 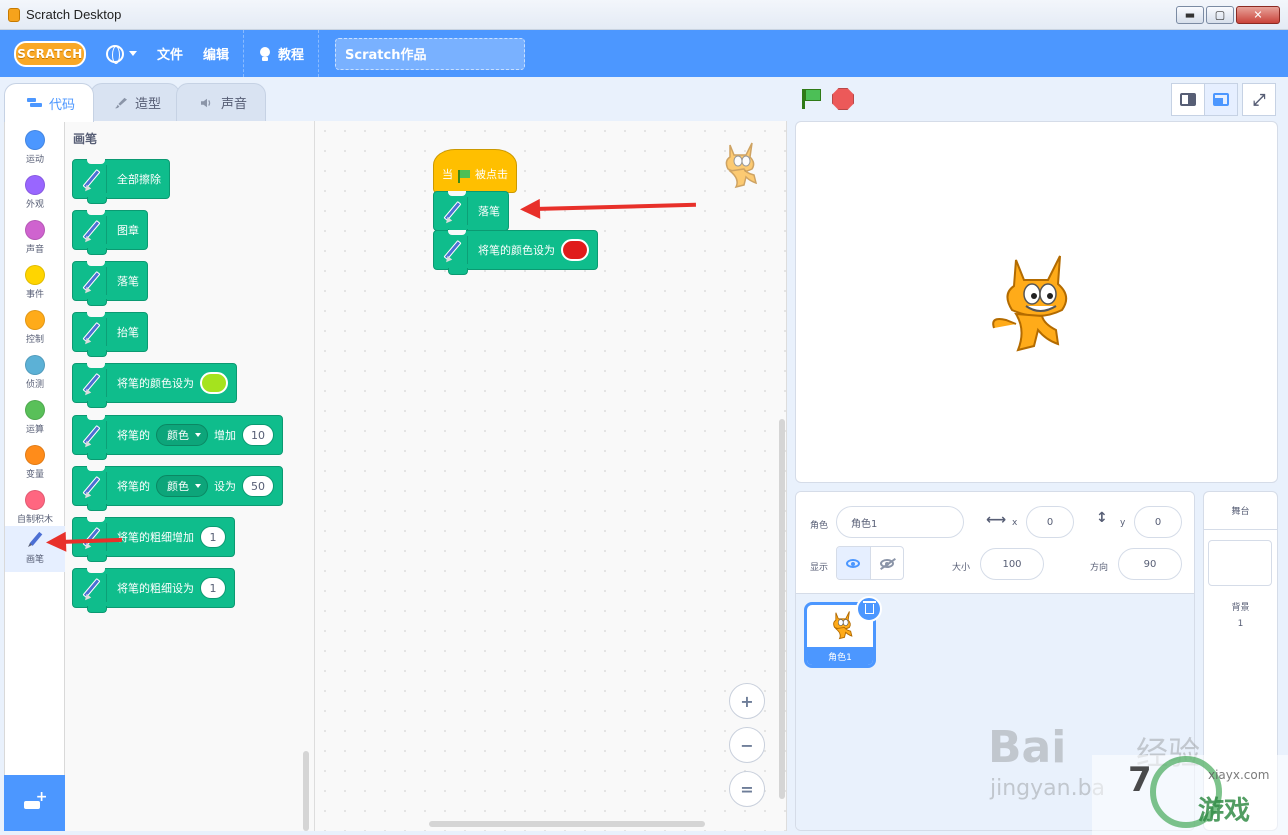 What do you see at coordinates (170, 53) in the screenshot?
I see `file-menu: 文件` at bounding box center [170, 53].